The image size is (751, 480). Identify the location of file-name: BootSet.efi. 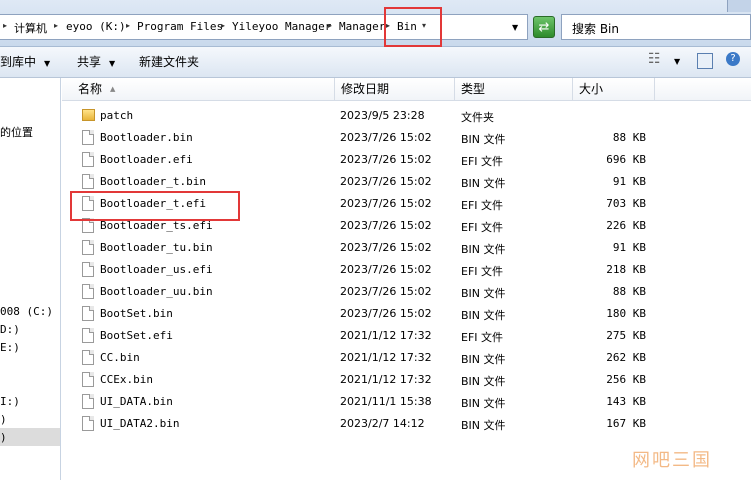
(136, 335).